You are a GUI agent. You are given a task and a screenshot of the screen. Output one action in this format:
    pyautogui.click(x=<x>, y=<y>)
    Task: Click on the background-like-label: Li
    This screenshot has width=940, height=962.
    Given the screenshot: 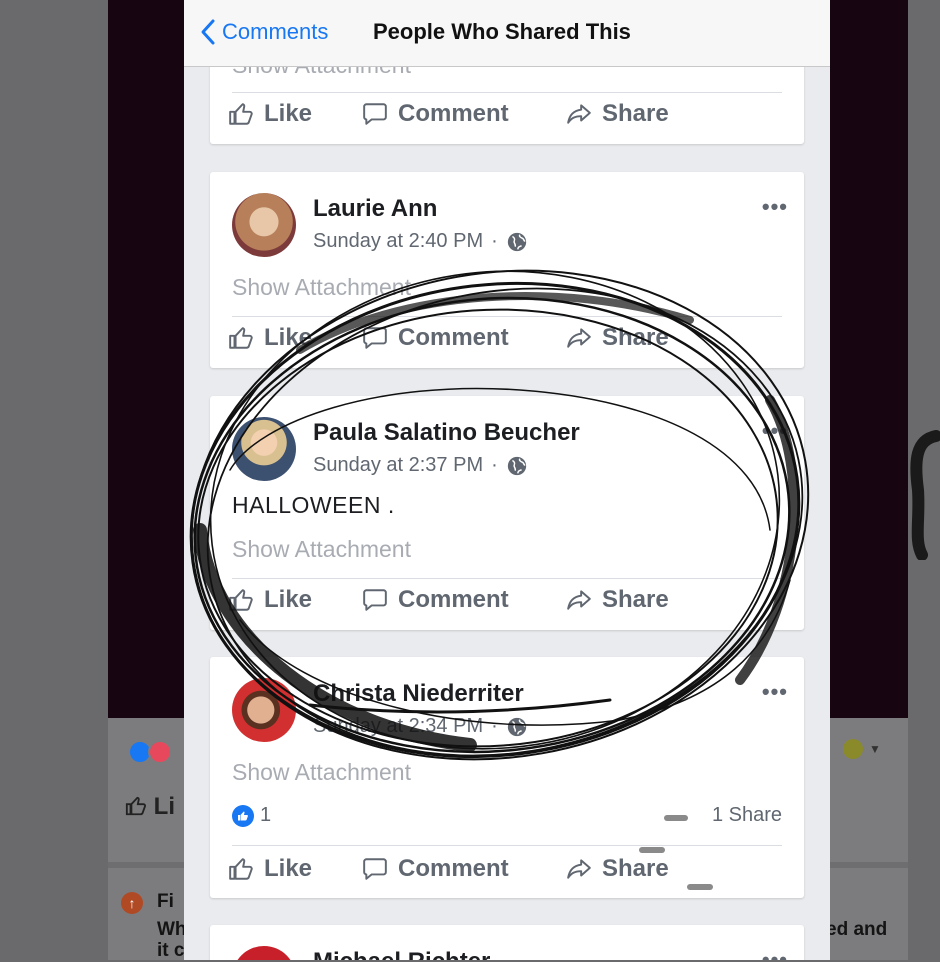 What is the action you would take?
    pyautogui.click(x=164, y=806)
    